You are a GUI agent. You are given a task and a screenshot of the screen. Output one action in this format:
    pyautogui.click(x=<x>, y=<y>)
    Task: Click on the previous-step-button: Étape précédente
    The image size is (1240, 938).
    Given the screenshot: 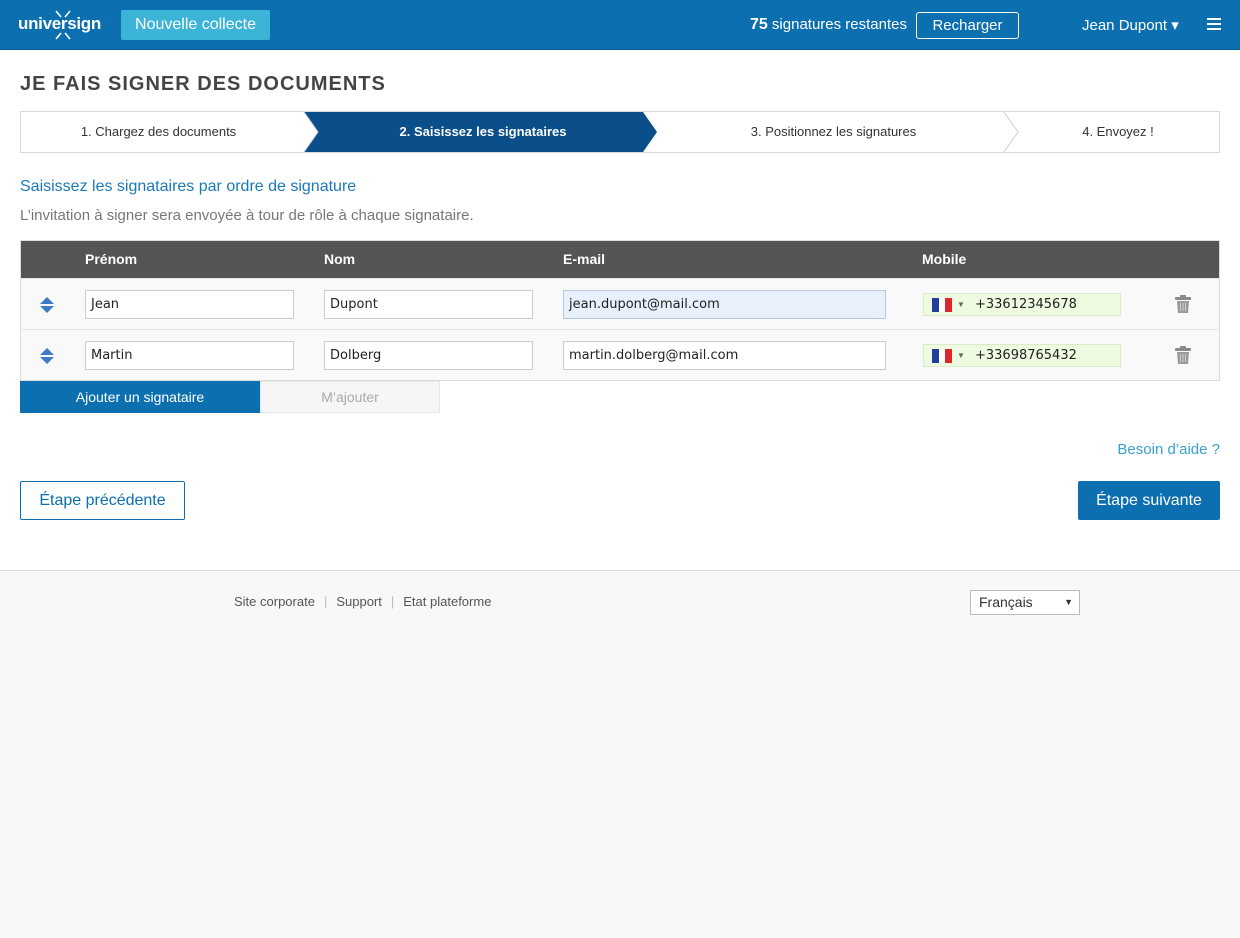 What is the action you would take?
    pyautogui.click(x=102, y=500)
    